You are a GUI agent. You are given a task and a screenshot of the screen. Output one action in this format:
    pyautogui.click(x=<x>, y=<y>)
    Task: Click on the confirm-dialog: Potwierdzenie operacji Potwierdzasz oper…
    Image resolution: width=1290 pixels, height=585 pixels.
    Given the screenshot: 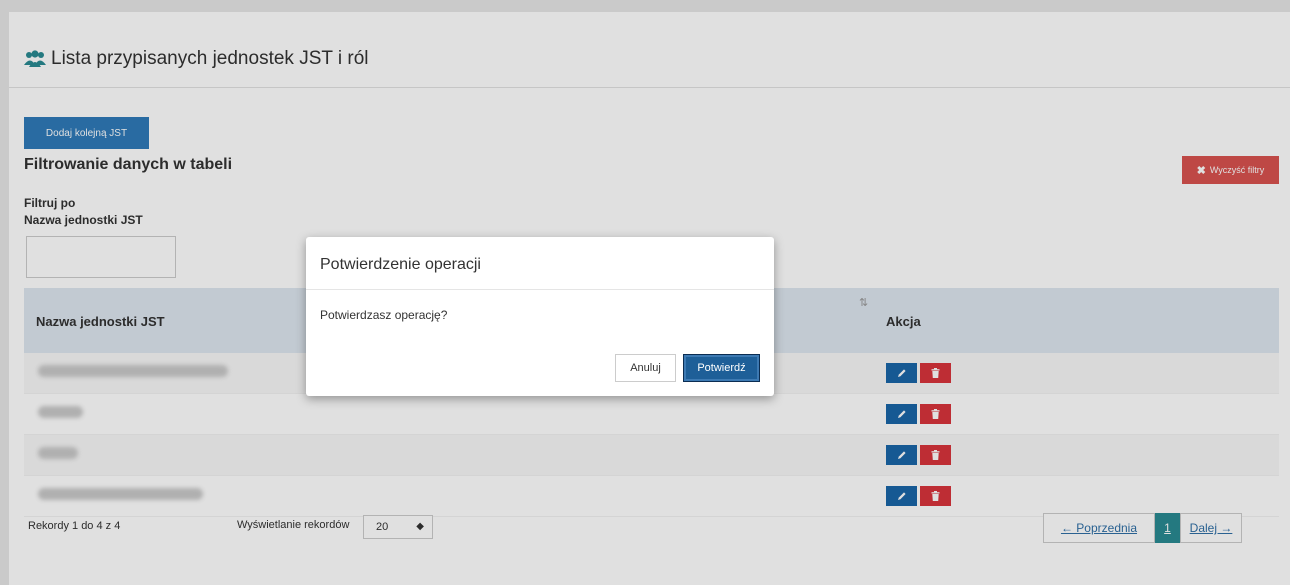 What is the action you would take?
    pyautogui.click(x=540, y=316)
    